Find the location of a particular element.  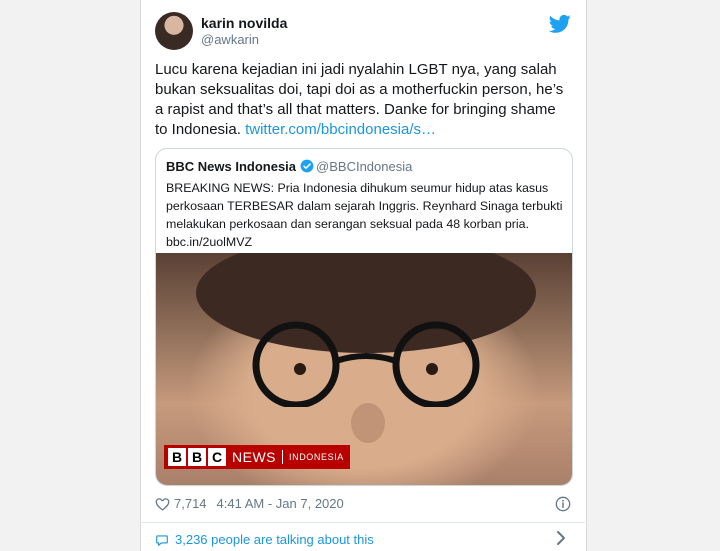

tweet-meta: 7,714 4:41 AM - Jan 7, 2020 is located at coordinates (249, 503).